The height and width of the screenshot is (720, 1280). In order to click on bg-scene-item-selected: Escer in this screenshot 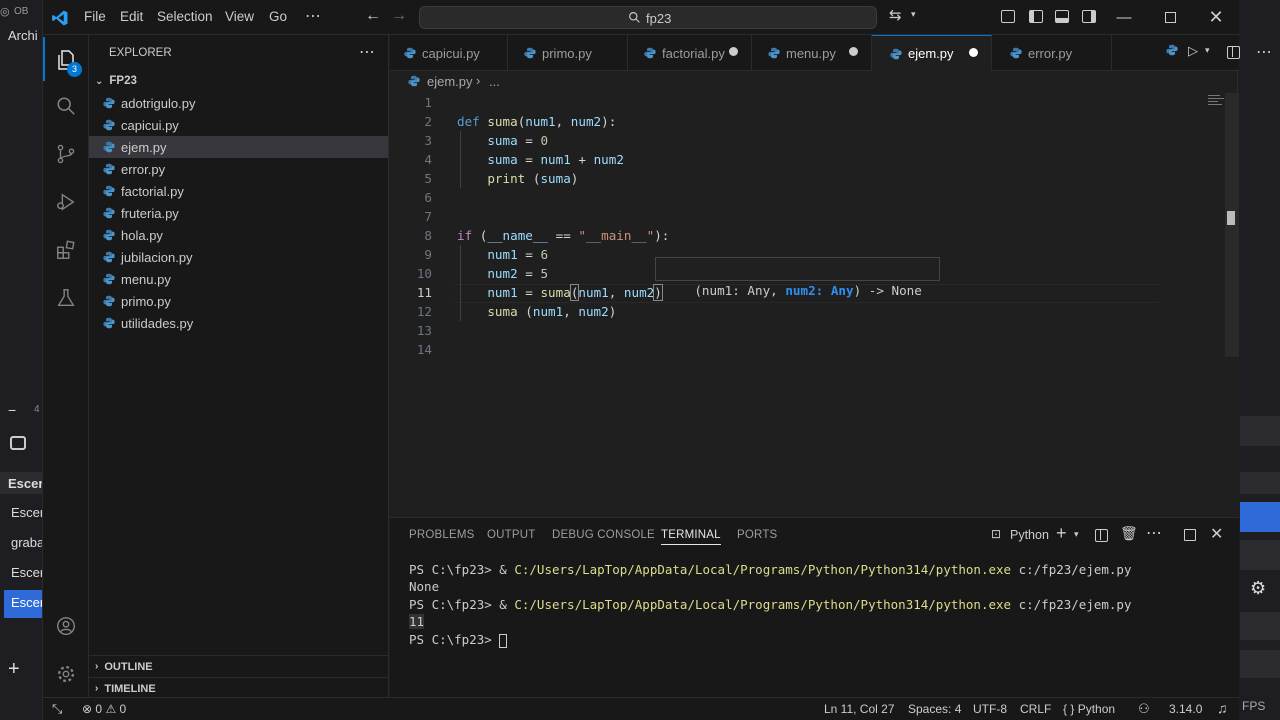, I will do `click(26, 602)`.